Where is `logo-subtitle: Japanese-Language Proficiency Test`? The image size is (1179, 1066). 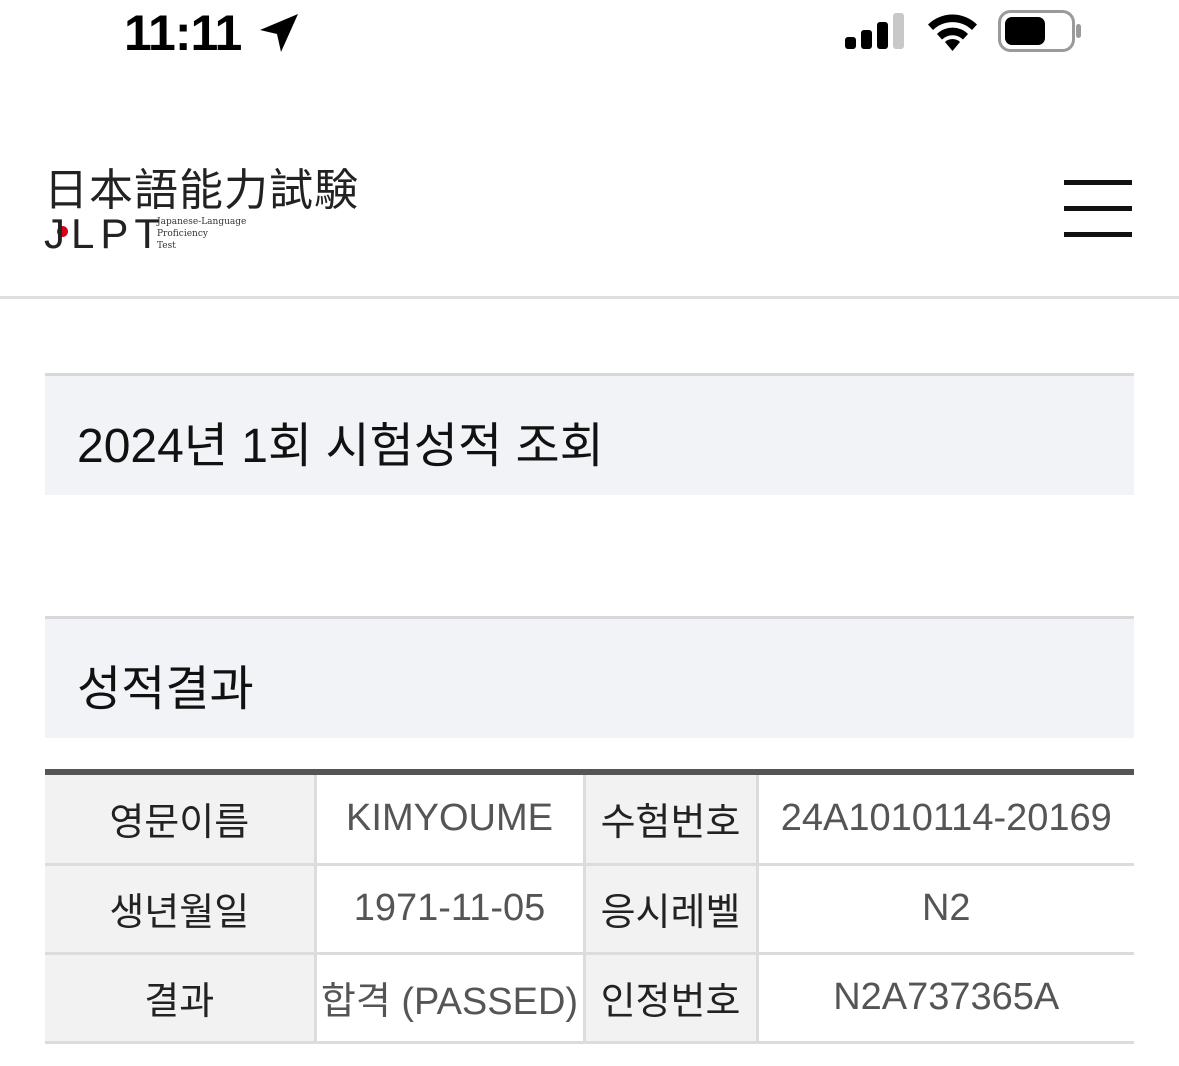
logo-subtitle: Japanese-Language Proficiency Test is located at coordinates (202, 234).